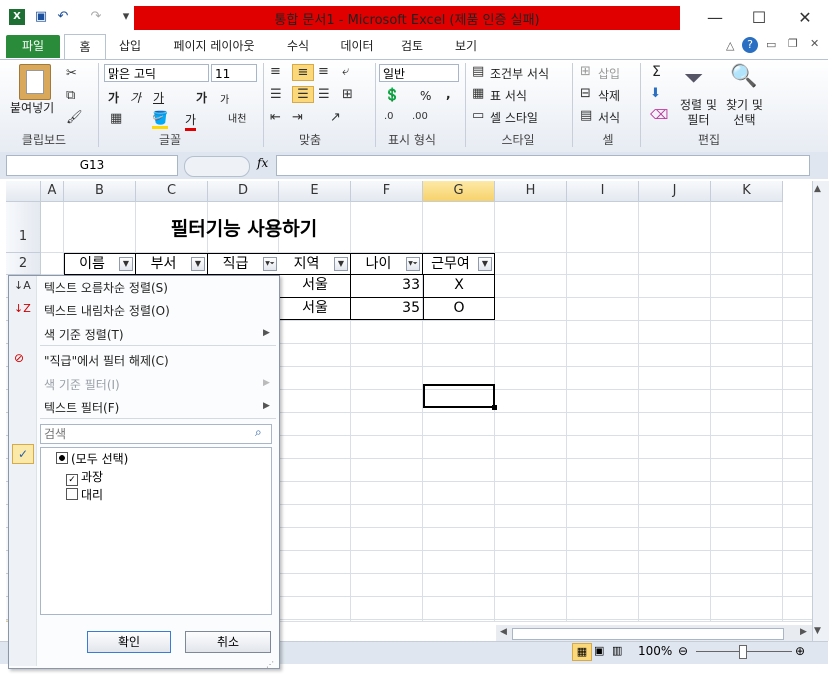 The image size is (833, 674). Describe the element at coordinates (275, 117) in the screenshot. I see `decrease-indent-icon: ⇤` at that location.